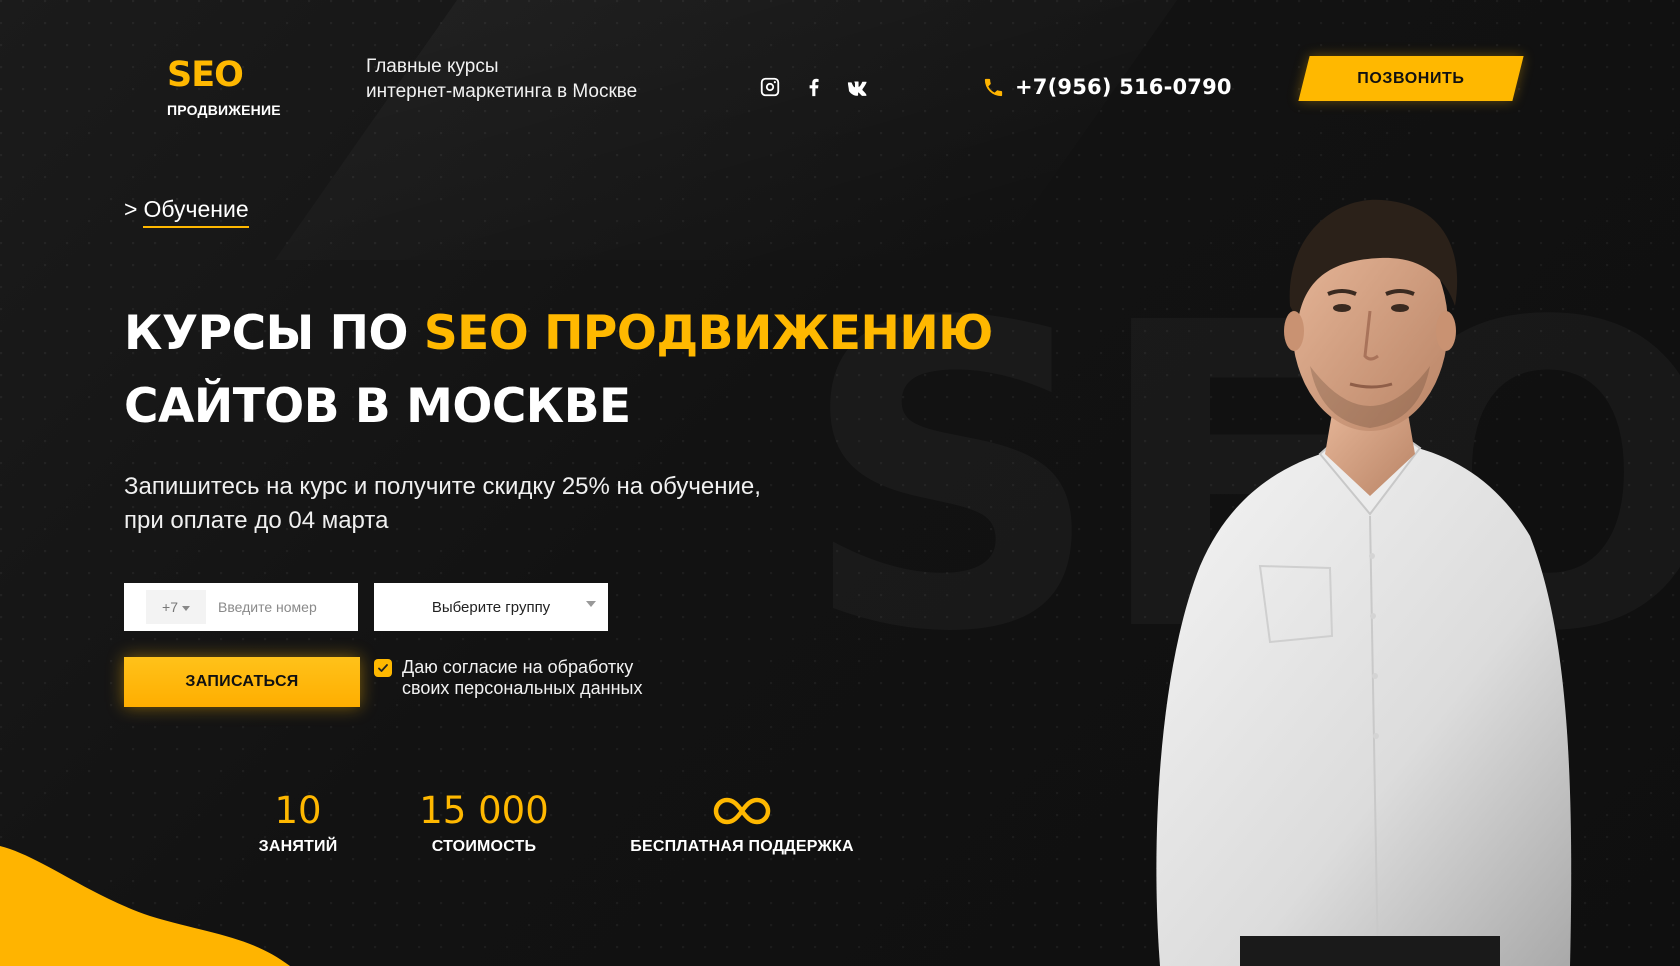 Image resolution: width=1680 pixels, height=966 pixels. Describe the element at coordinates (484, 810) in the screenshot. I see `stat-value: 15 000` at that location.